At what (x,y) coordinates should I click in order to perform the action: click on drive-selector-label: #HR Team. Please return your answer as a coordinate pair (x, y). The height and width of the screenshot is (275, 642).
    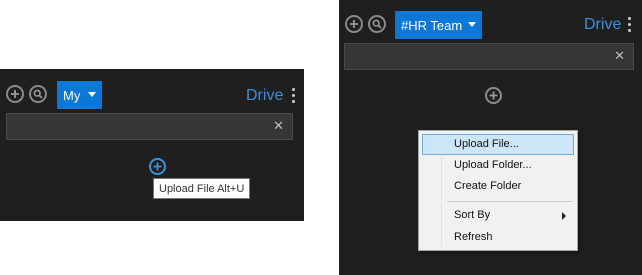
    Looking at the image, I should click on (432, 25).